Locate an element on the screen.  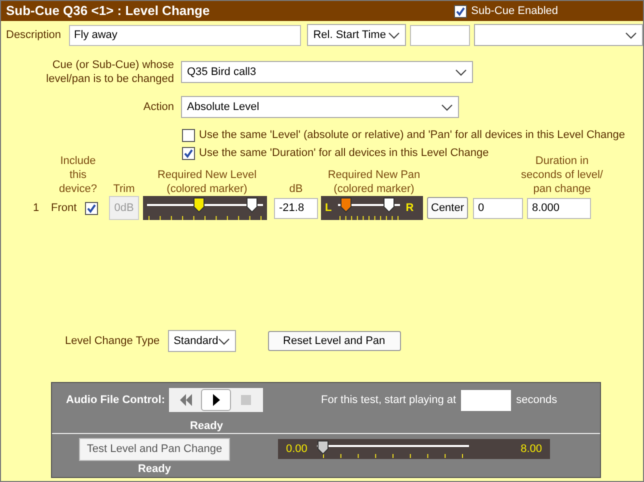
column-header: Include this device? is located at coordinates (78, 175).